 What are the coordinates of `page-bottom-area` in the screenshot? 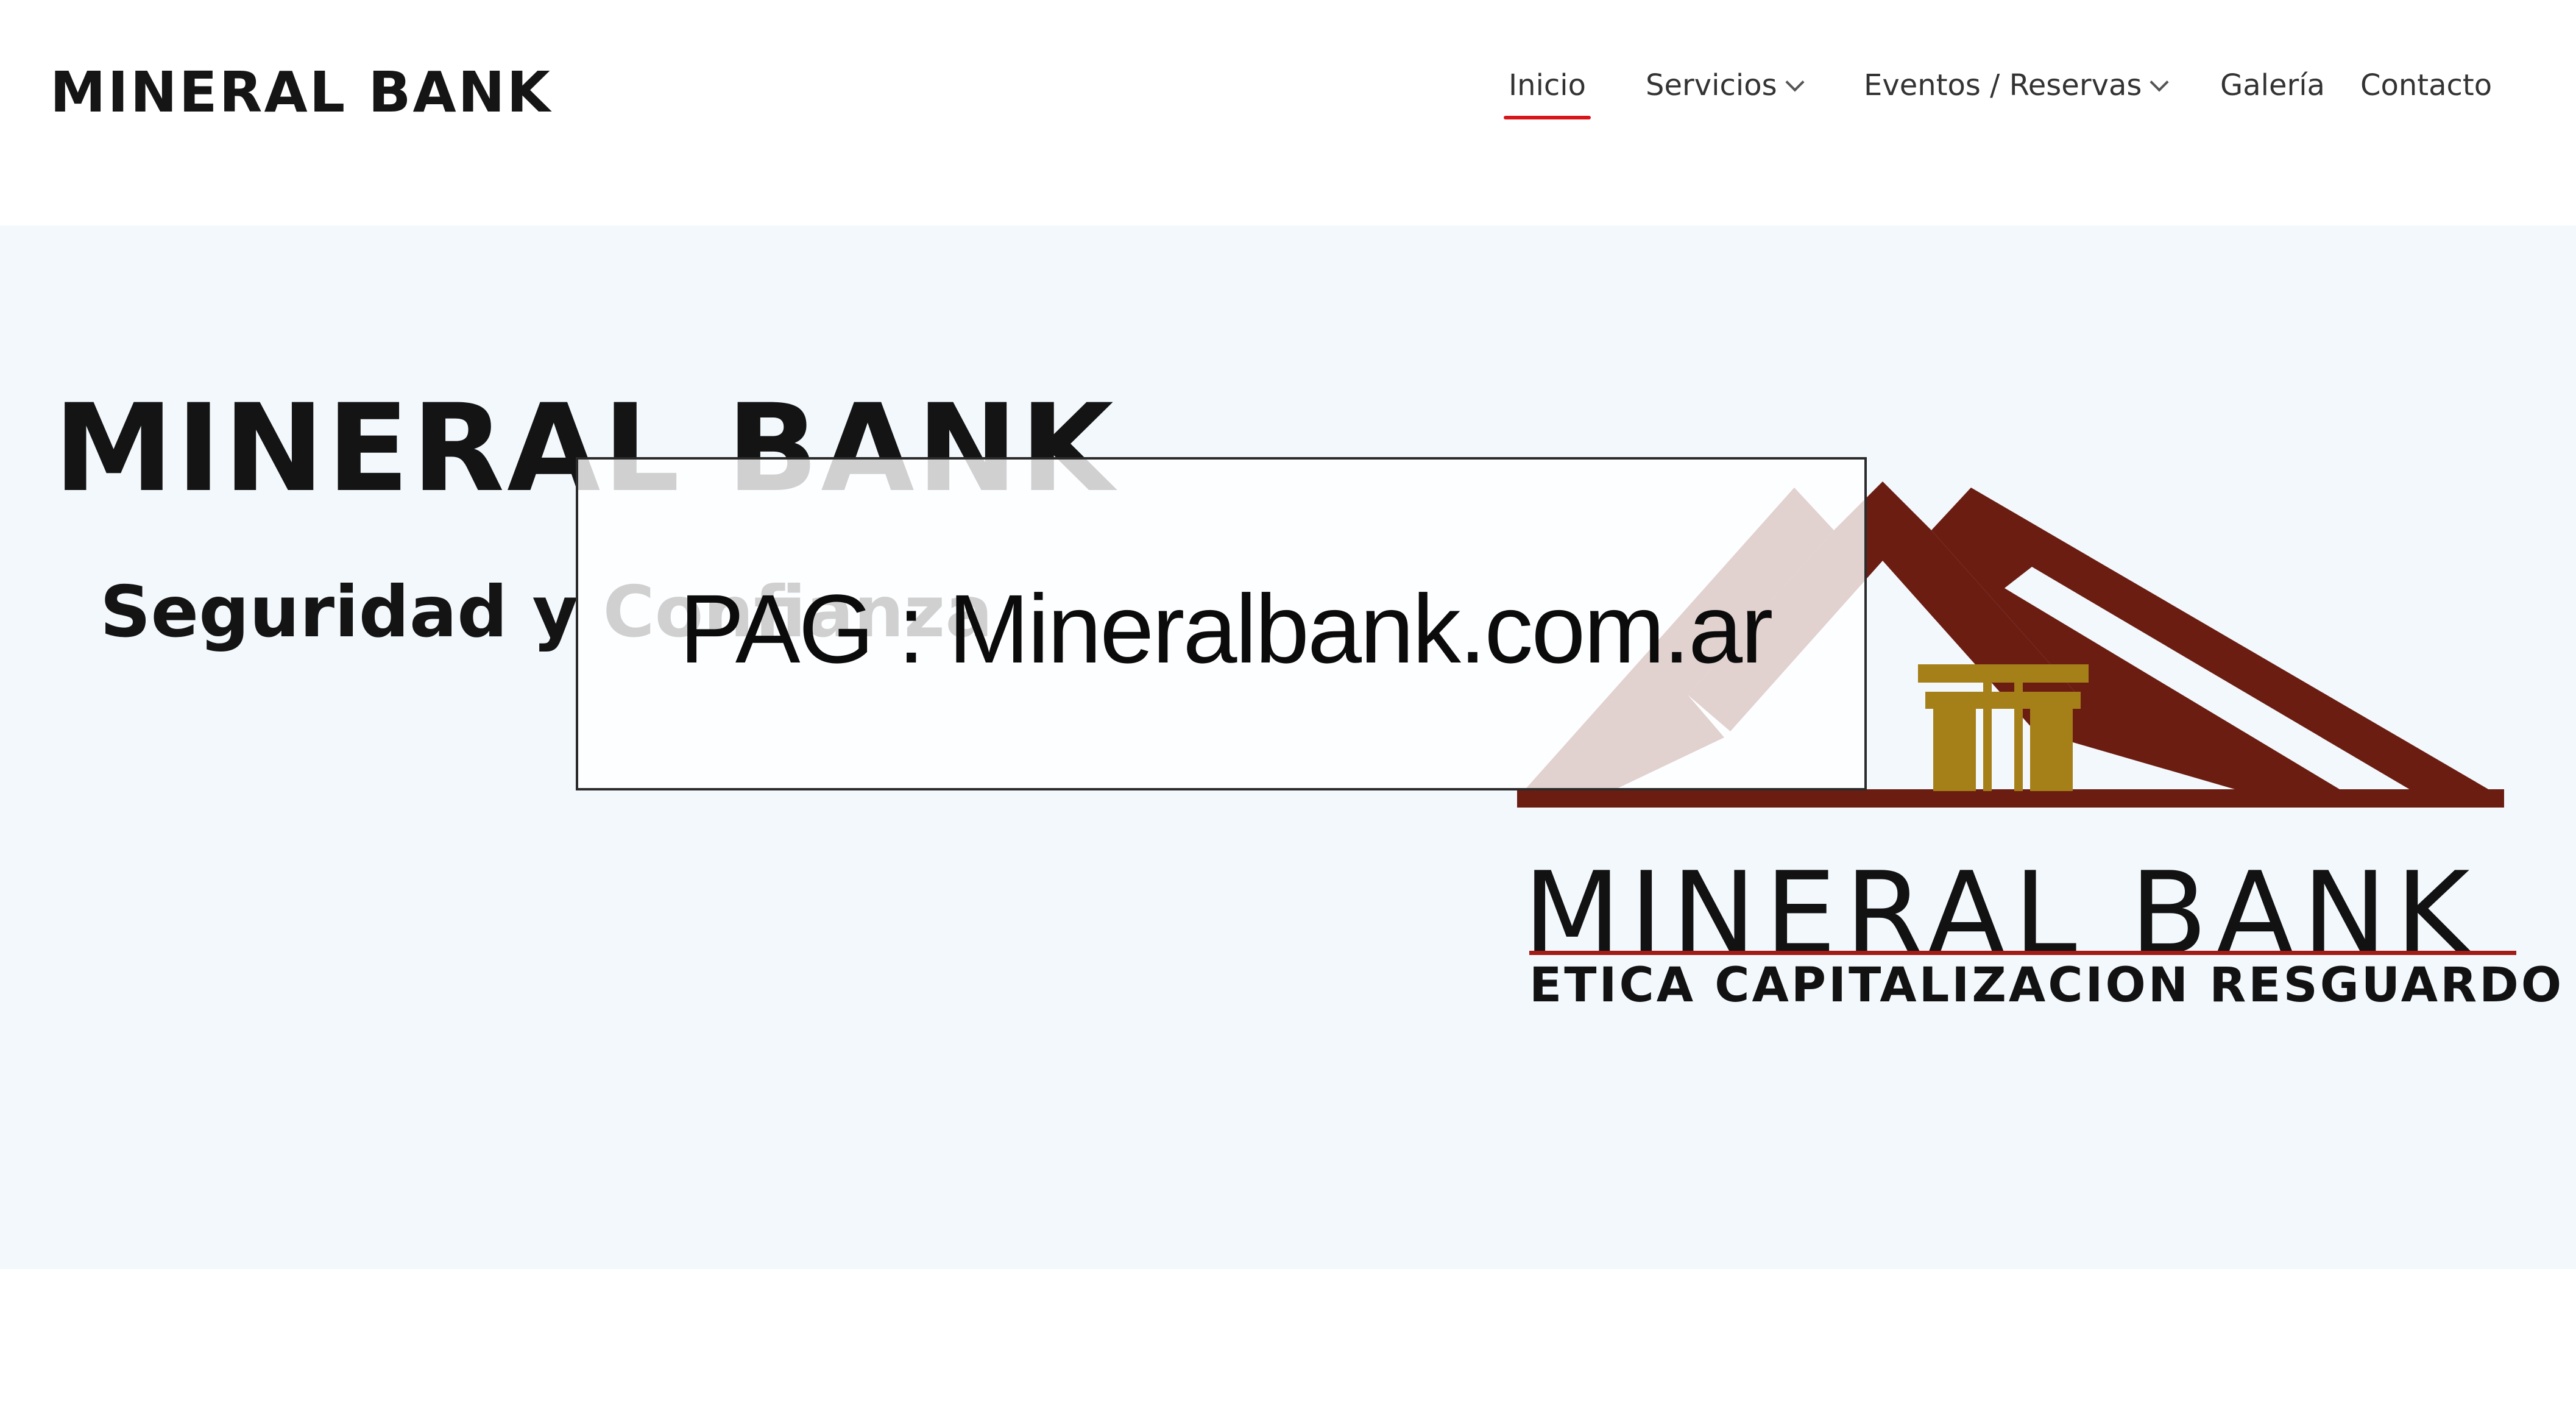 It's located at (1288, 1343).